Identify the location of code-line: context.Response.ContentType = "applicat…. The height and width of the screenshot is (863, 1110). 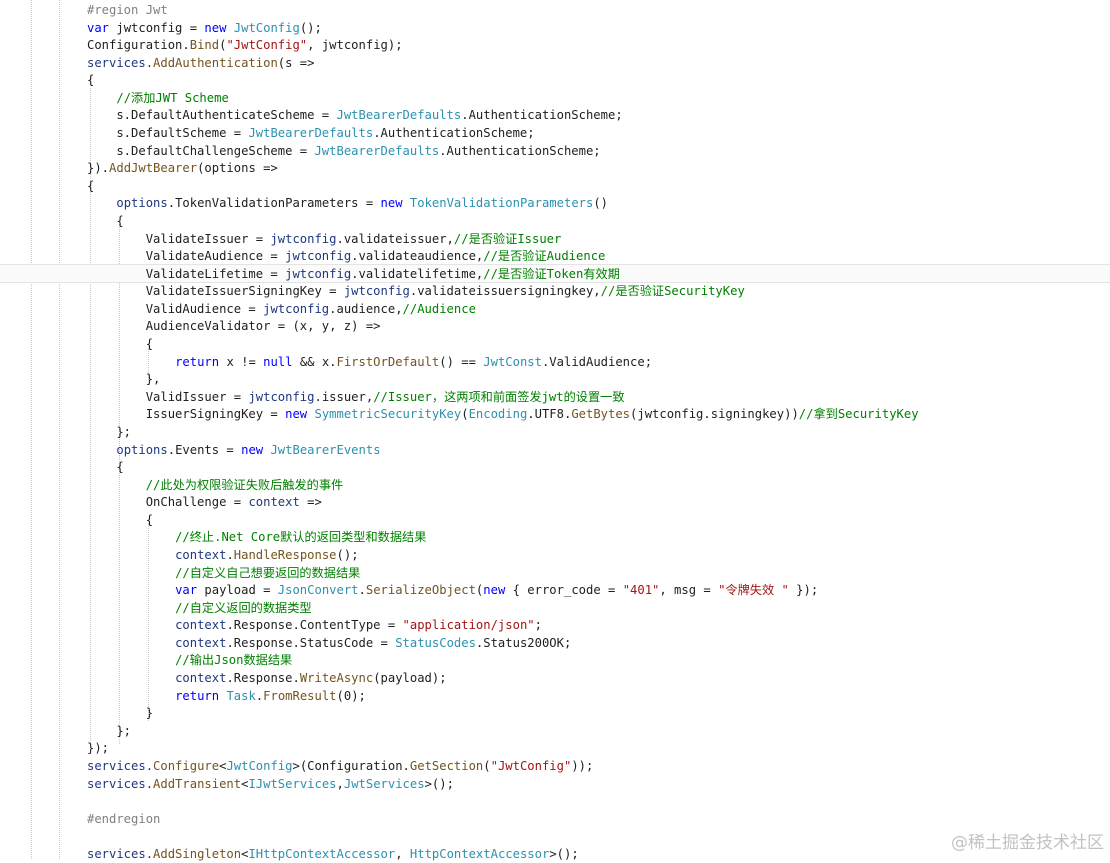
(314, 626).